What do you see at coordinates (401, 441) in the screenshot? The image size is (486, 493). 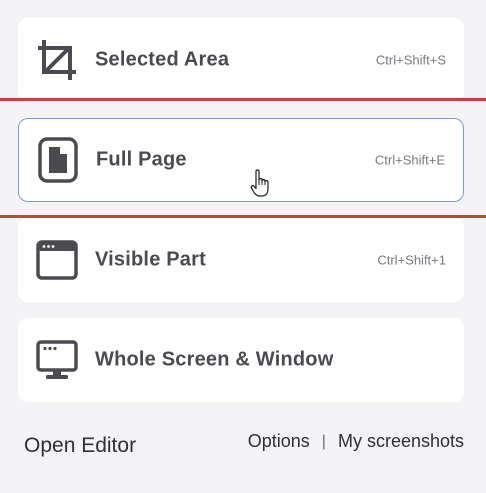 I see `my-screenshots-link: My screenshots` at bounding box center [401, 441].